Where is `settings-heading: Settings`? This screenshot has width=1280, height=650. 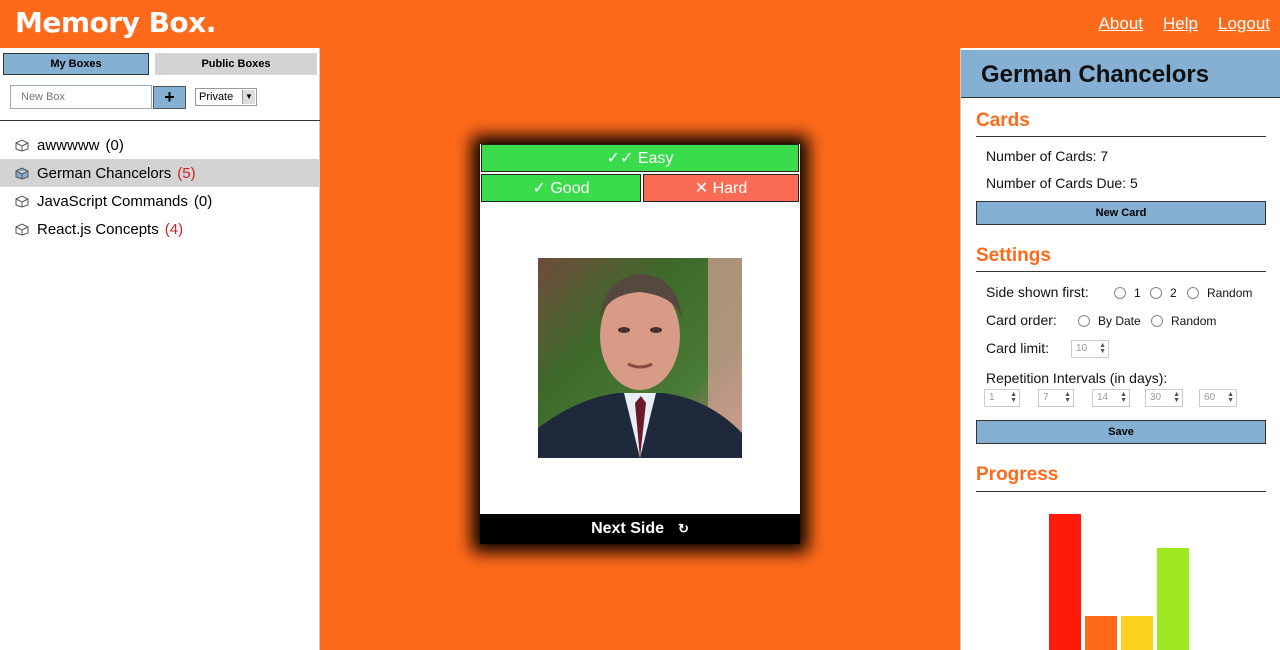 settings-heading: Settings is located at coordinates (1013, 255).